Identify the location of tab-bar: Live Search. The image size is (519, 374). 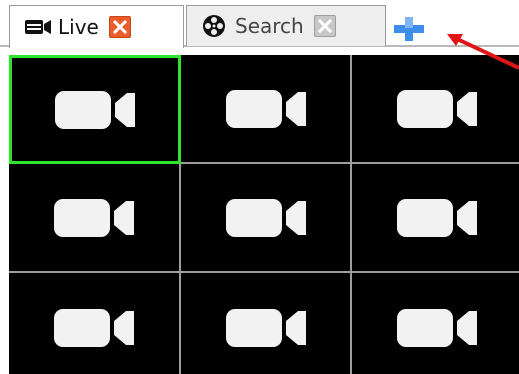
(259, 24).